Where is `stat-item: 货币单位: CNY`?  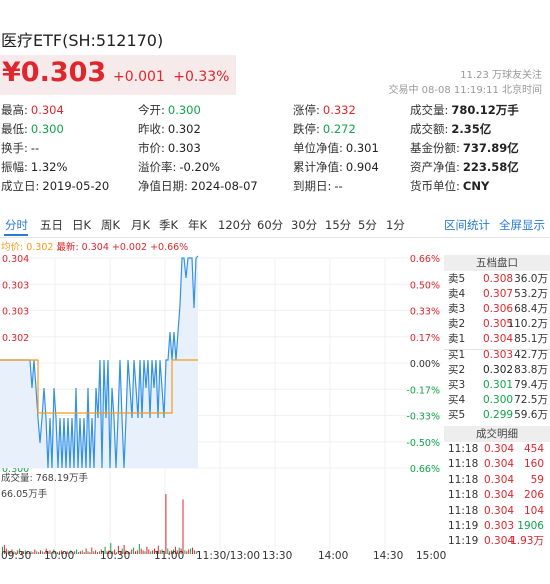 stat-item: 货币单位: CNY is located at coordinates (449, 186).